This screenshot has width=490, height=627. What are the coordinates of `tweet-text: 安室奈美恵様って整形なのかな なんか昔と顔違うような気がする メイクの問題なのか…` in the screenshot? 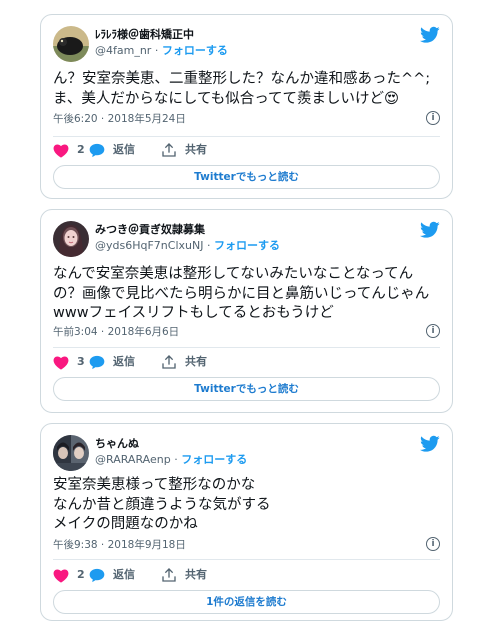 It's located at (162, 504).